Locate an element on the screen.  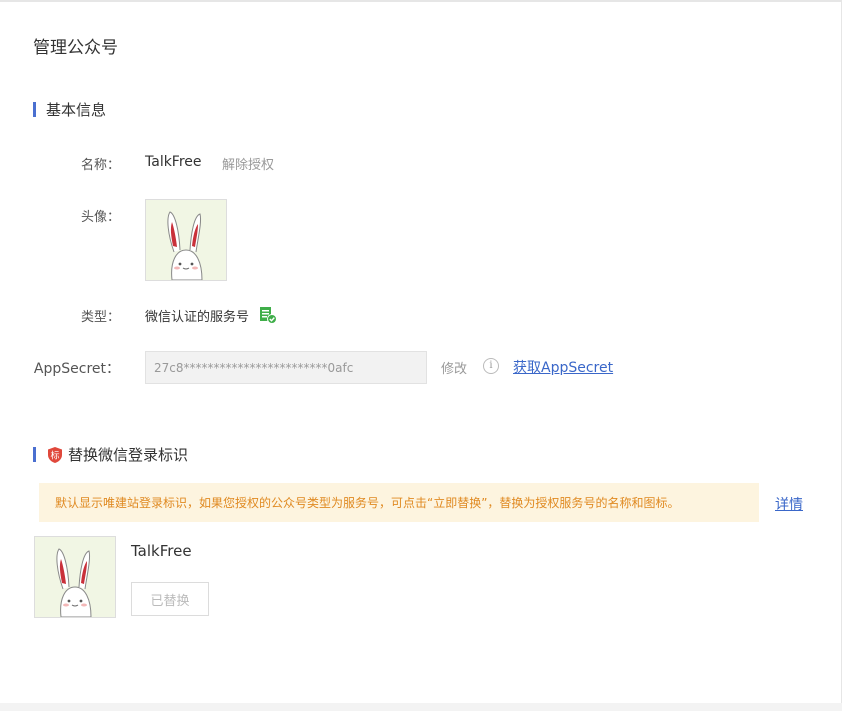
replace-login-title: 替换微信登录标识 is located at coordinates (128, 455).